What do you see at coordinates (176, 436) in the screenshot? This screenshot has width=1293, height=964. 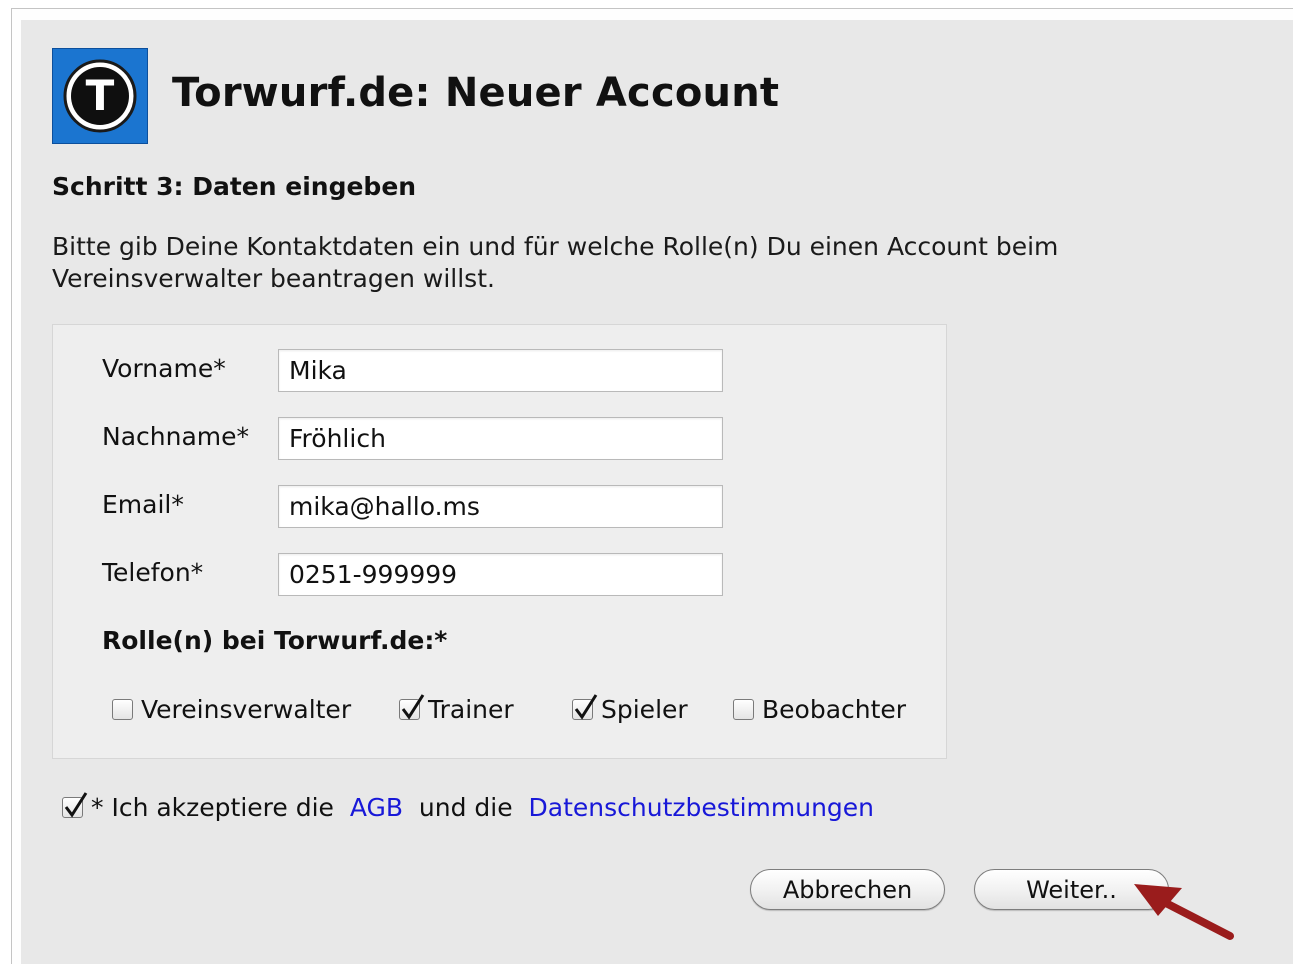 I see `last-name-label: Nachname*` at bounding box center [176, 436].